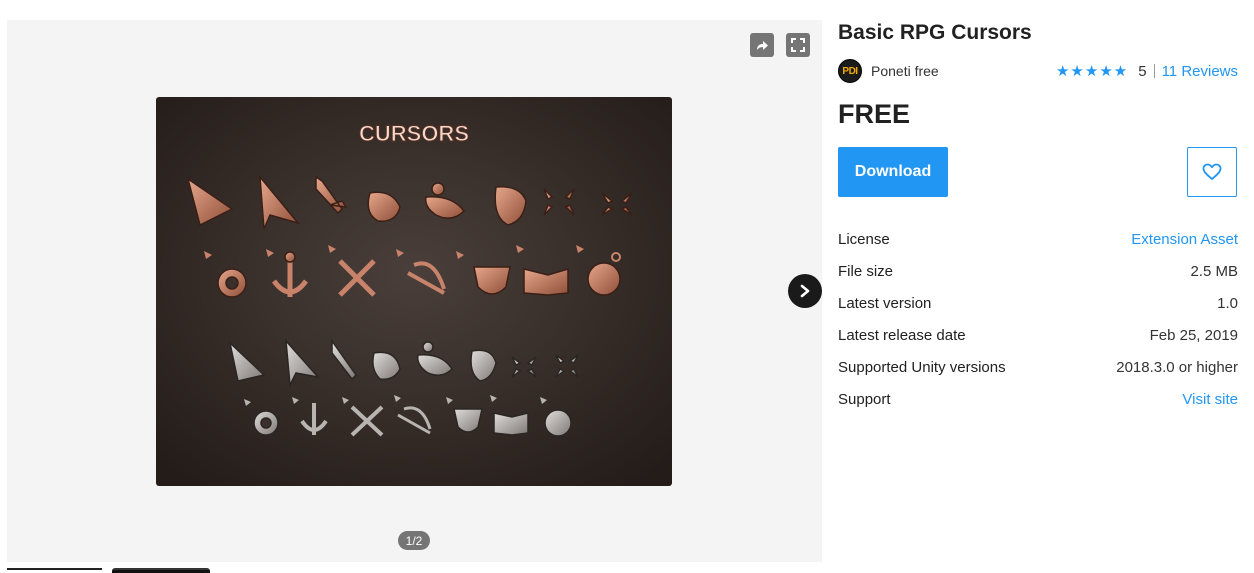  I want to click on divider, so click(1154, 71).